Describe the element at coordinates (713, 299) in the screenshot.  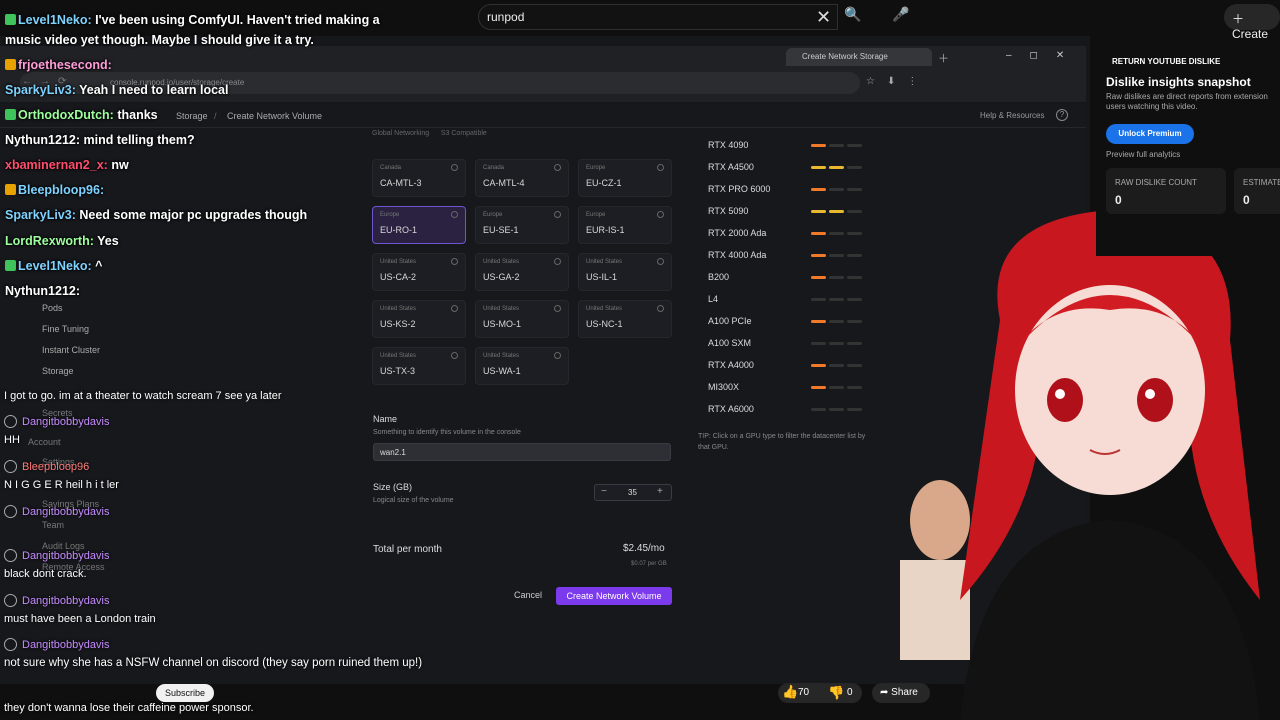
I see `gpu-type-item: L4` at that location.